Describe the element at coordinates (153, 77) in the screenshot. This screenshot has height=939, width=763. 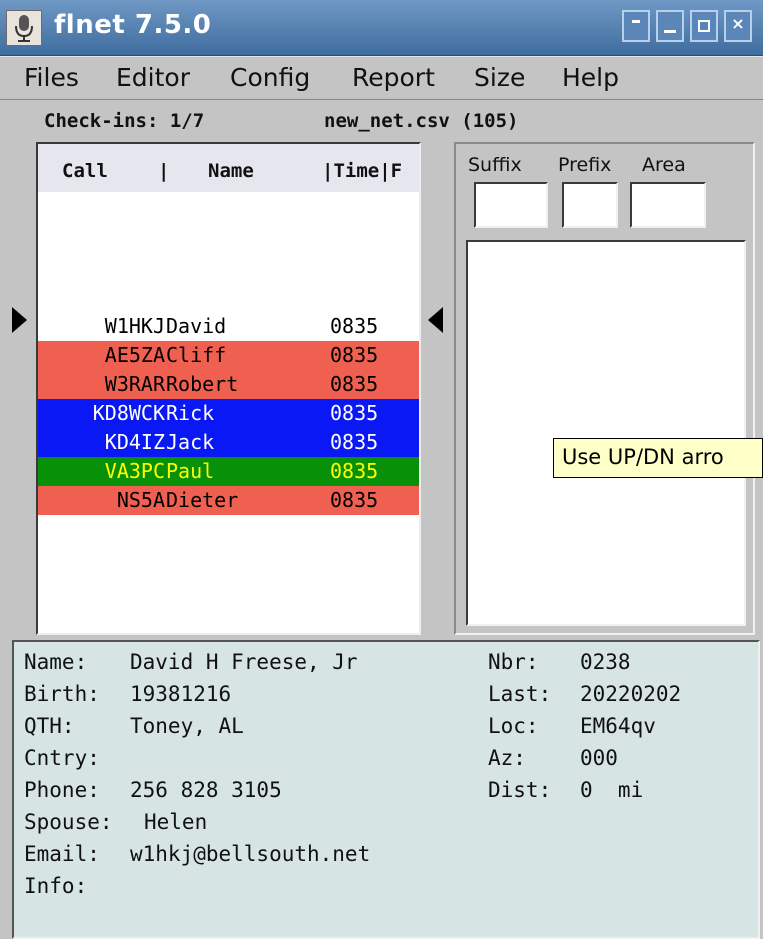
I see `menu-editor: Editor` at that location.